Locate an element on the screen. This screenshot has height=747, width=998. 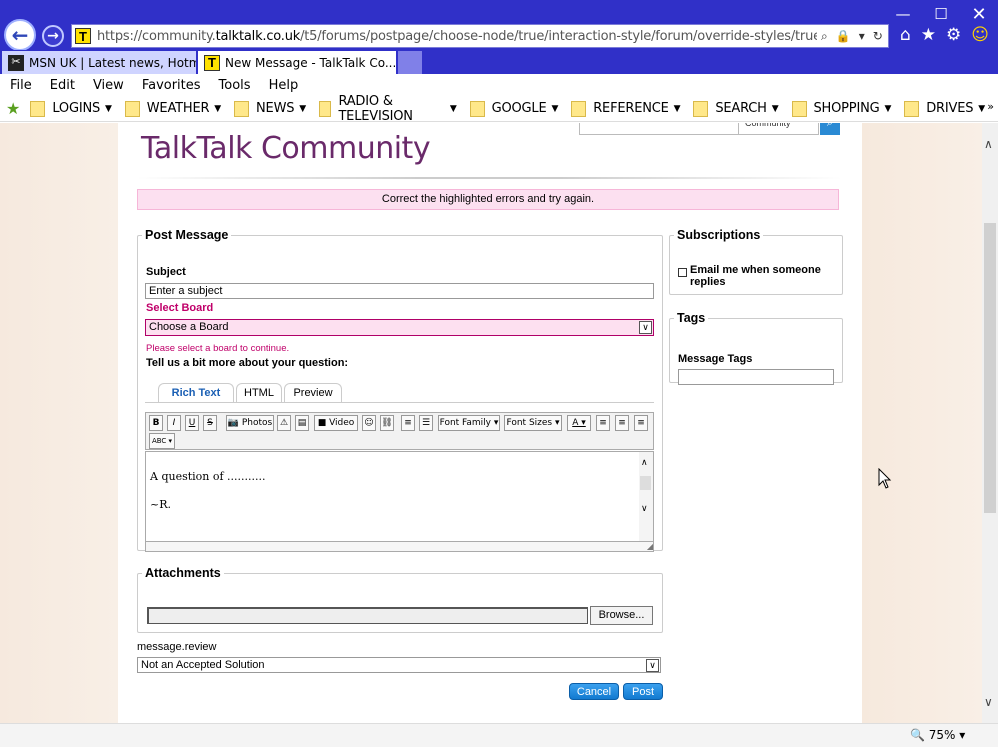
review-select: Not an Accepted Solution ∨ is located at coordinates (399, 665).